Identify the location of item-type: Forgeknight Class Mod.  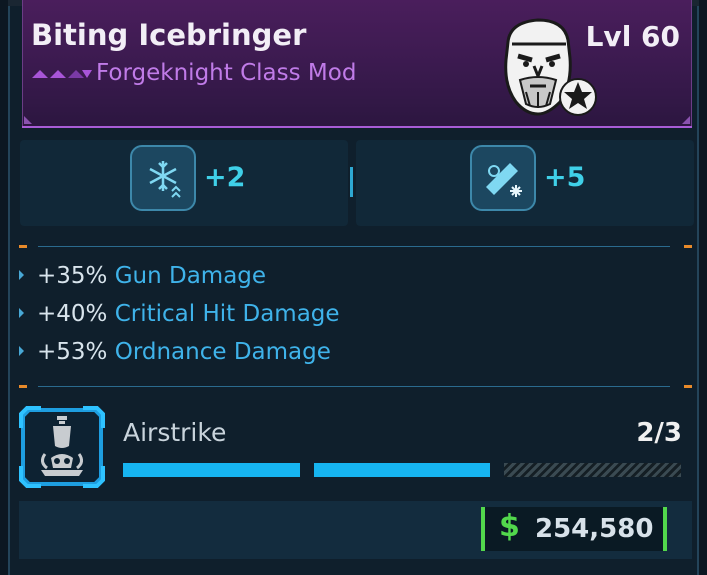
(226, 73).